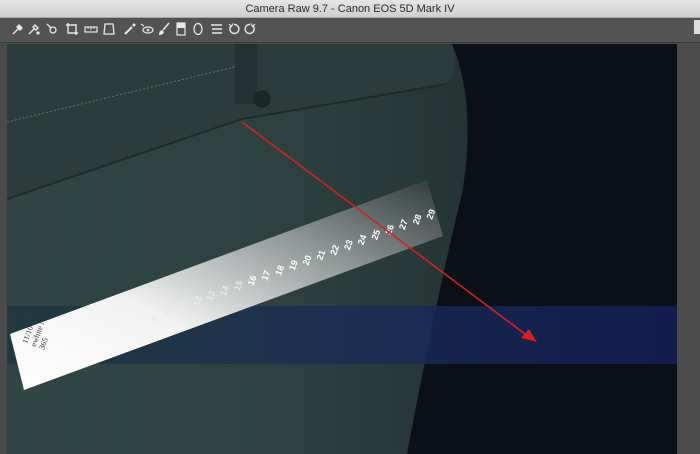  What do you see at coordinates (250, 29) in the screenshot?
I see `rotate-clockwise-icon` at bounding box center [250, 29].